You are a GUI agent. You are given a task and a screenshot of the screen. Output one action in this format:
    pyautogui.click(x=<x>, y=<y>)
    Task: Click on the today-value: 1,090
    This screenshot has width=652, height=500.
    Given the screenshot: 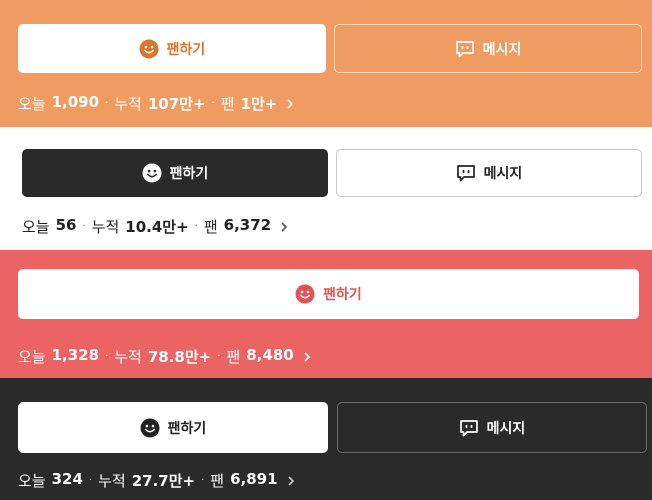 What is the action you would take?
    pyautogui.click(x=75, y=102)
    